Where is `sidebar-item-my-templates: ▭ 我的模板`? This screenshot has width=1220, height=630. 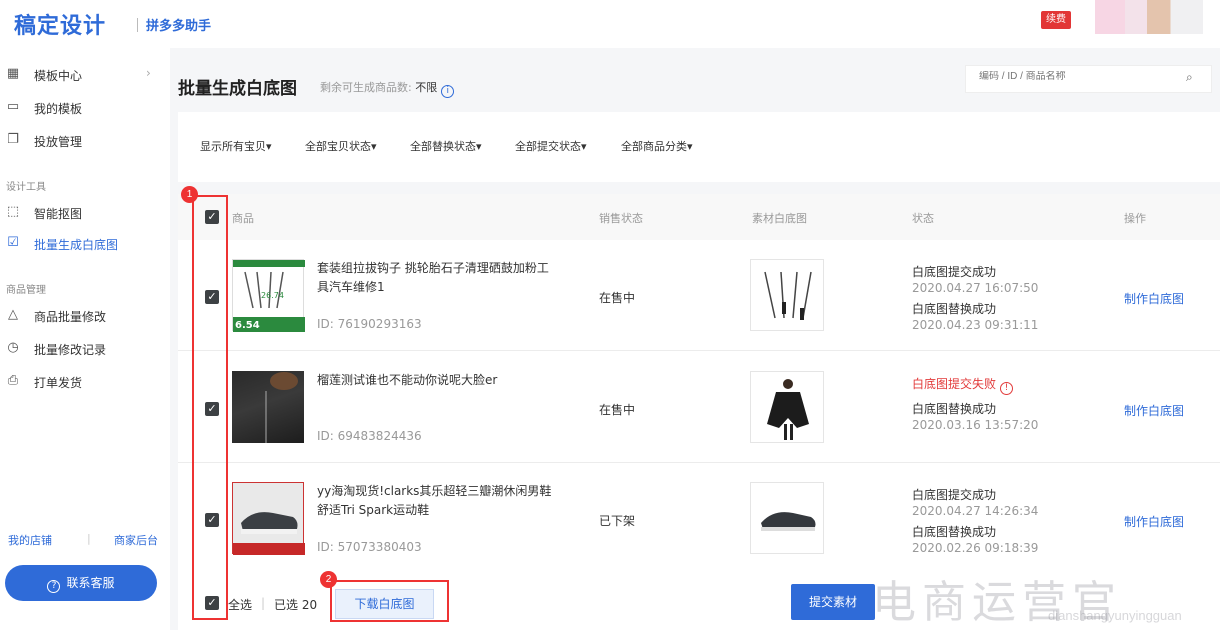 sidebar-item-my-templates: ▭ 我的模板 is located at coordinates (85, 109).